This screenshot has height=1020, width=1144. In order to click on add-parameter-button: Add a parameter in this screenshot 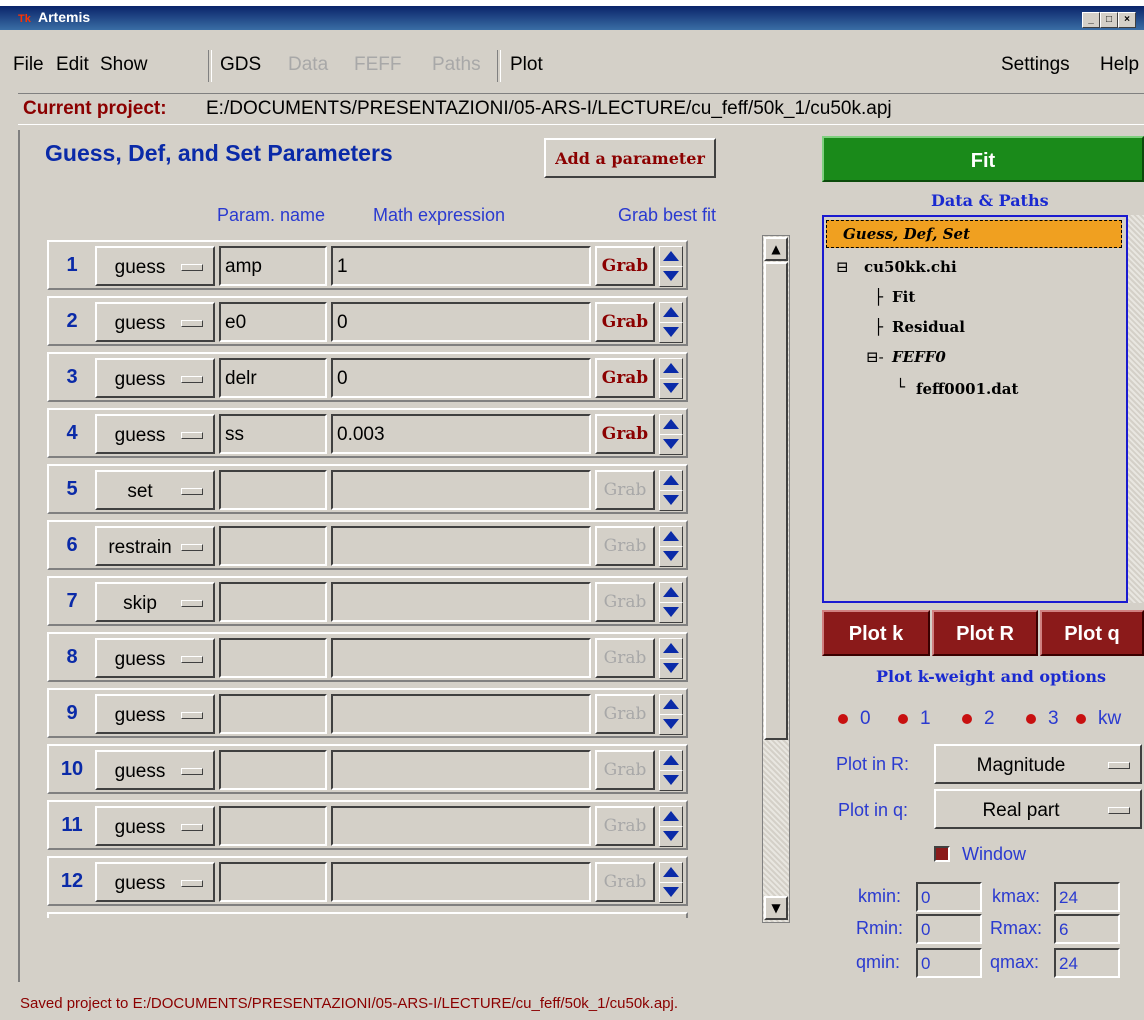, I will do `click(630, 158)`.